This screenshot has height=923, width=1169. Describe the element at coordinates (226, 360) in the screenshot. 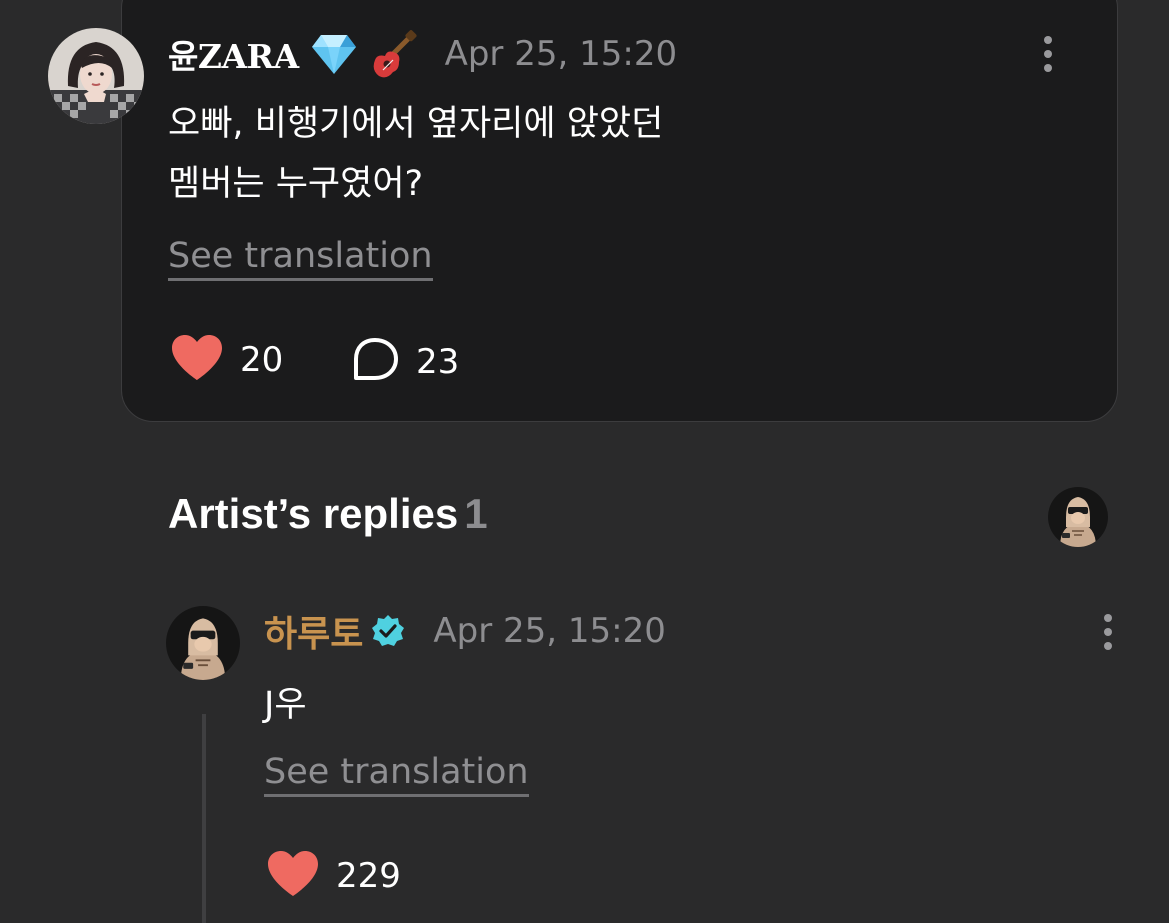

I see `post-like-button: 20` at that location.